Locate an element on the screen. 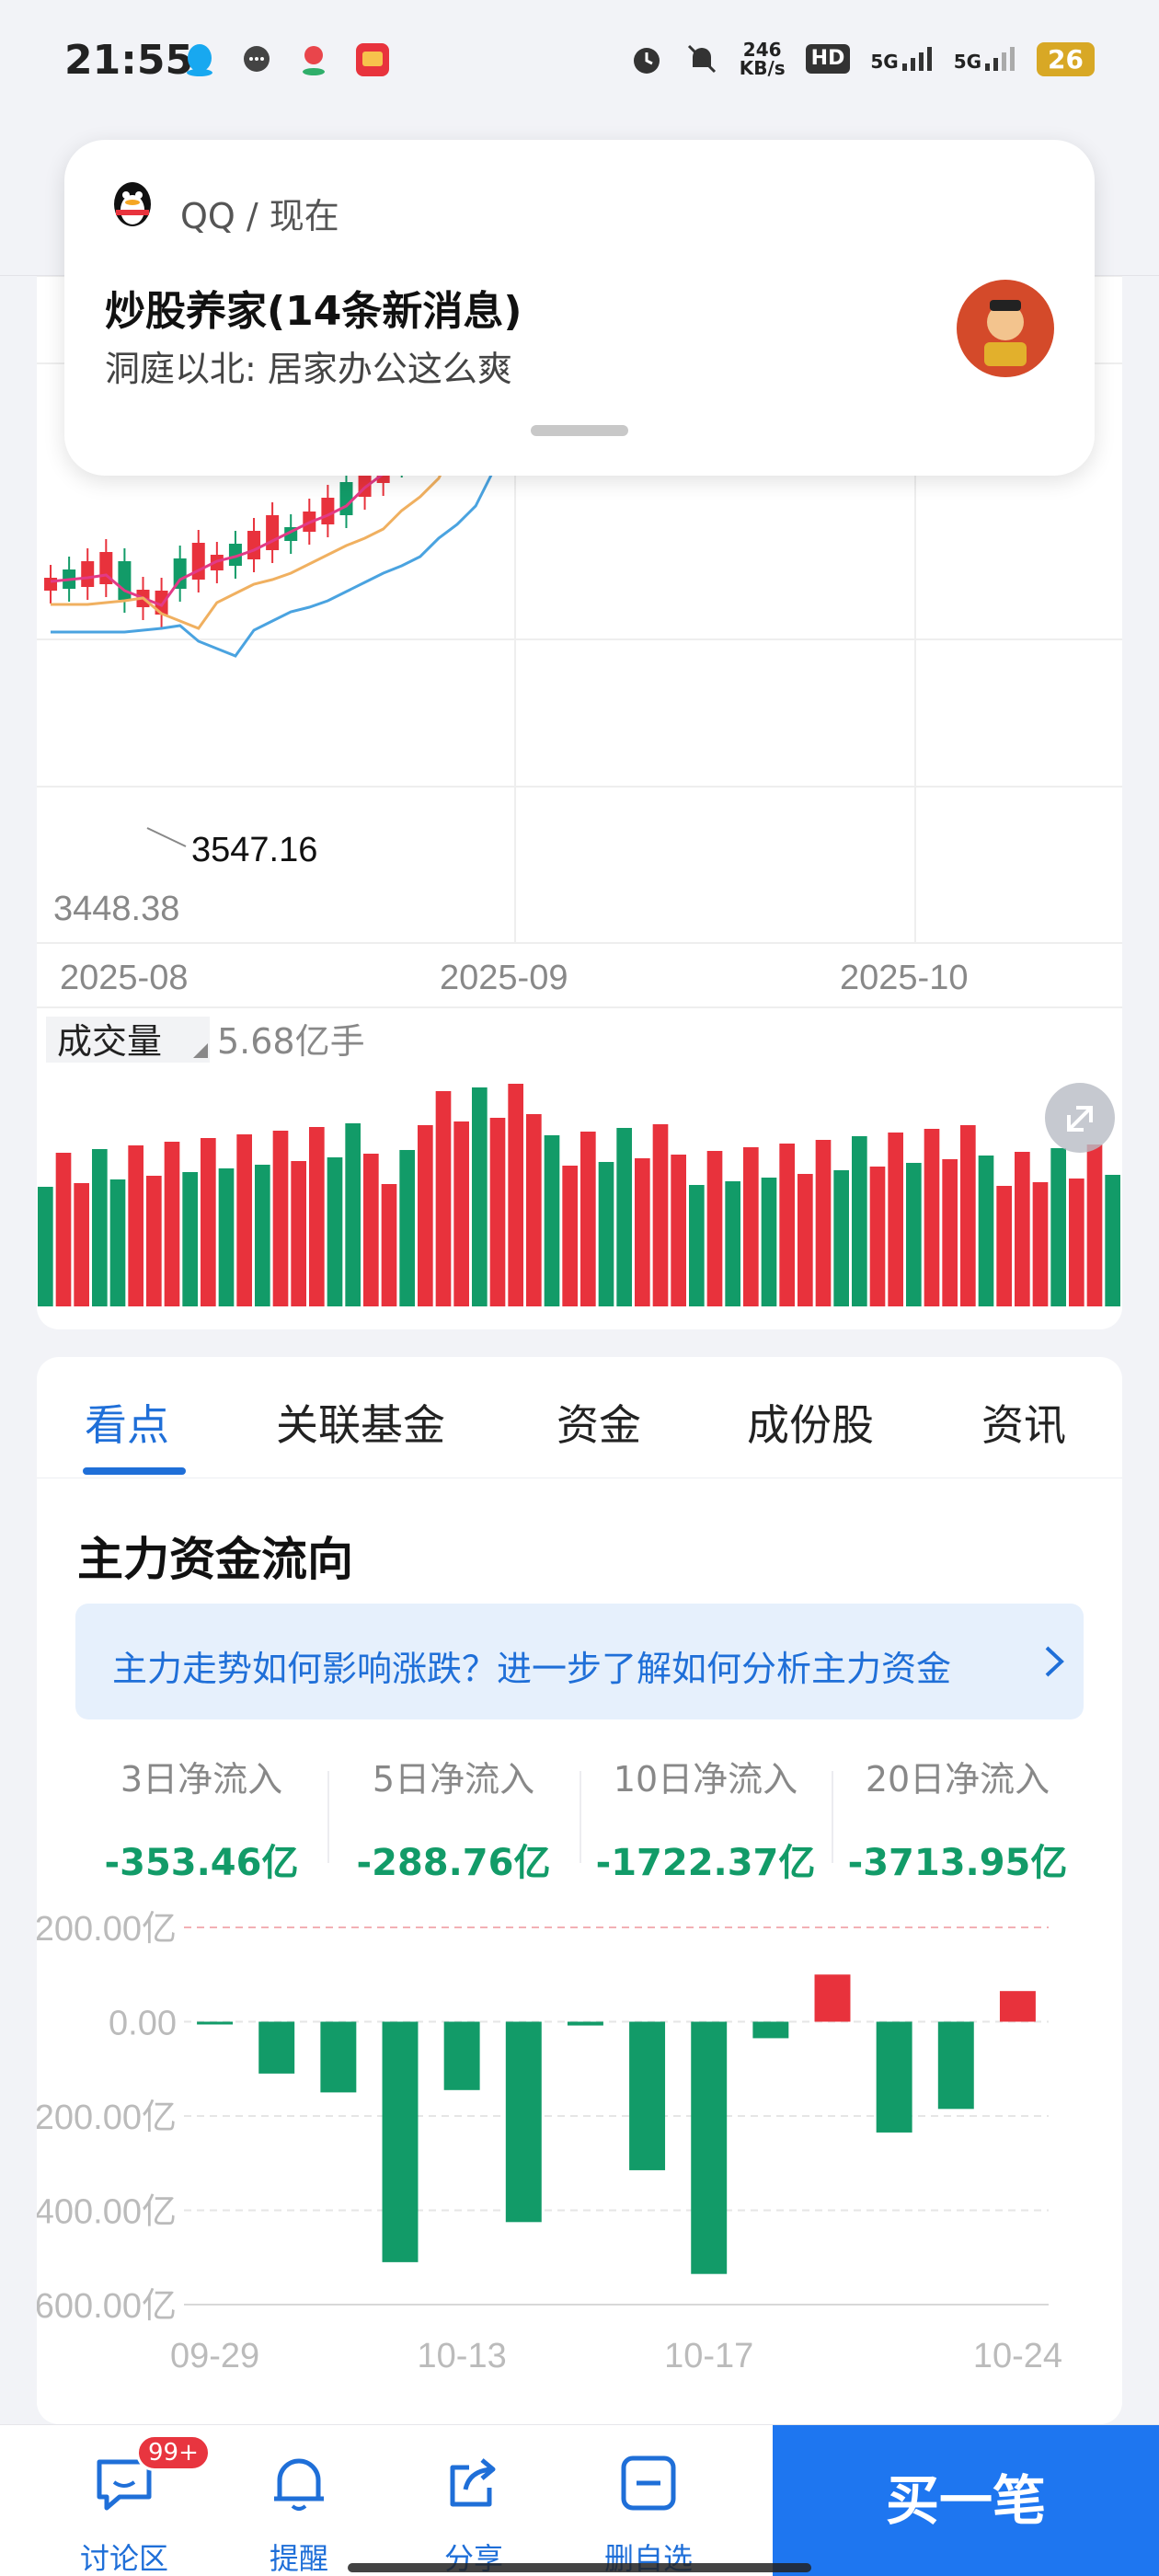 The height and width of the screenshot is (2576, 1159). network-speed-unit: KB/s is located at coordinates (762, 68).